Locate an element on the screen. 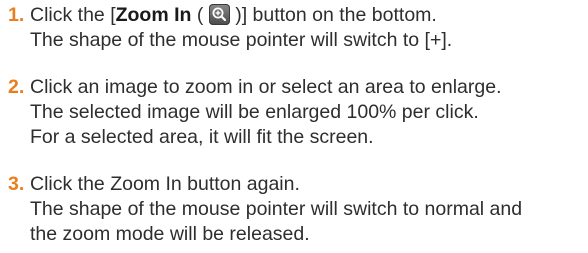 The width and height of the screenshot is (588, 253). zoom-in-icon is located at coordinates (219, 14).